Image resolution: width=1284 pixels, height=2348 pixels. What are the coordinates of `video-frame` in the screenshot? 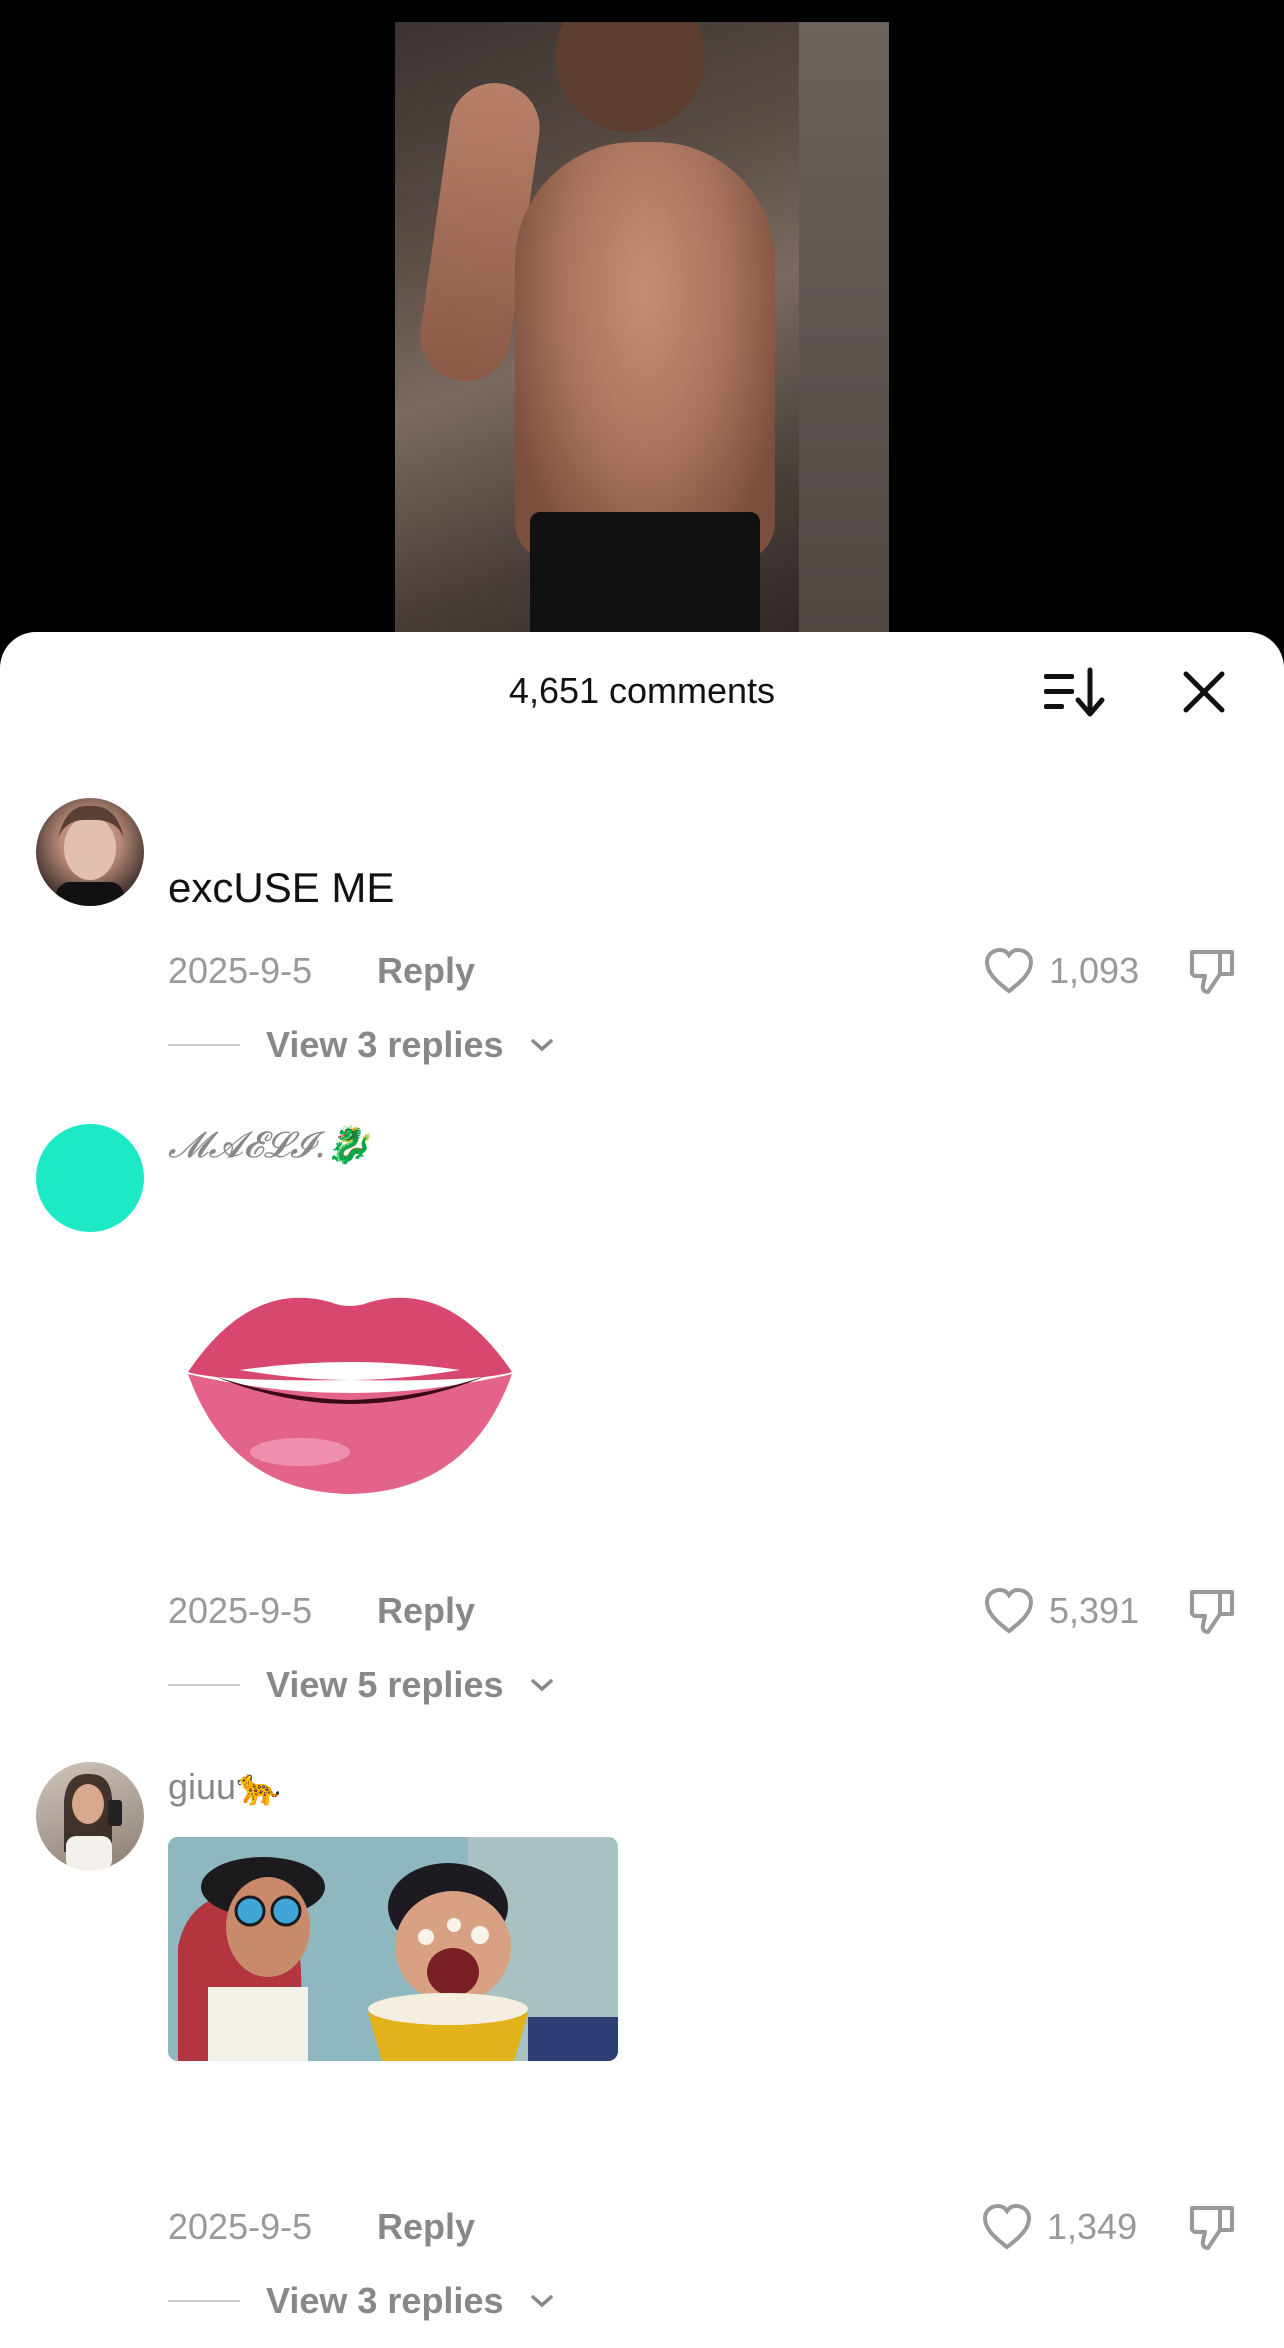 It's located at (642, 327).